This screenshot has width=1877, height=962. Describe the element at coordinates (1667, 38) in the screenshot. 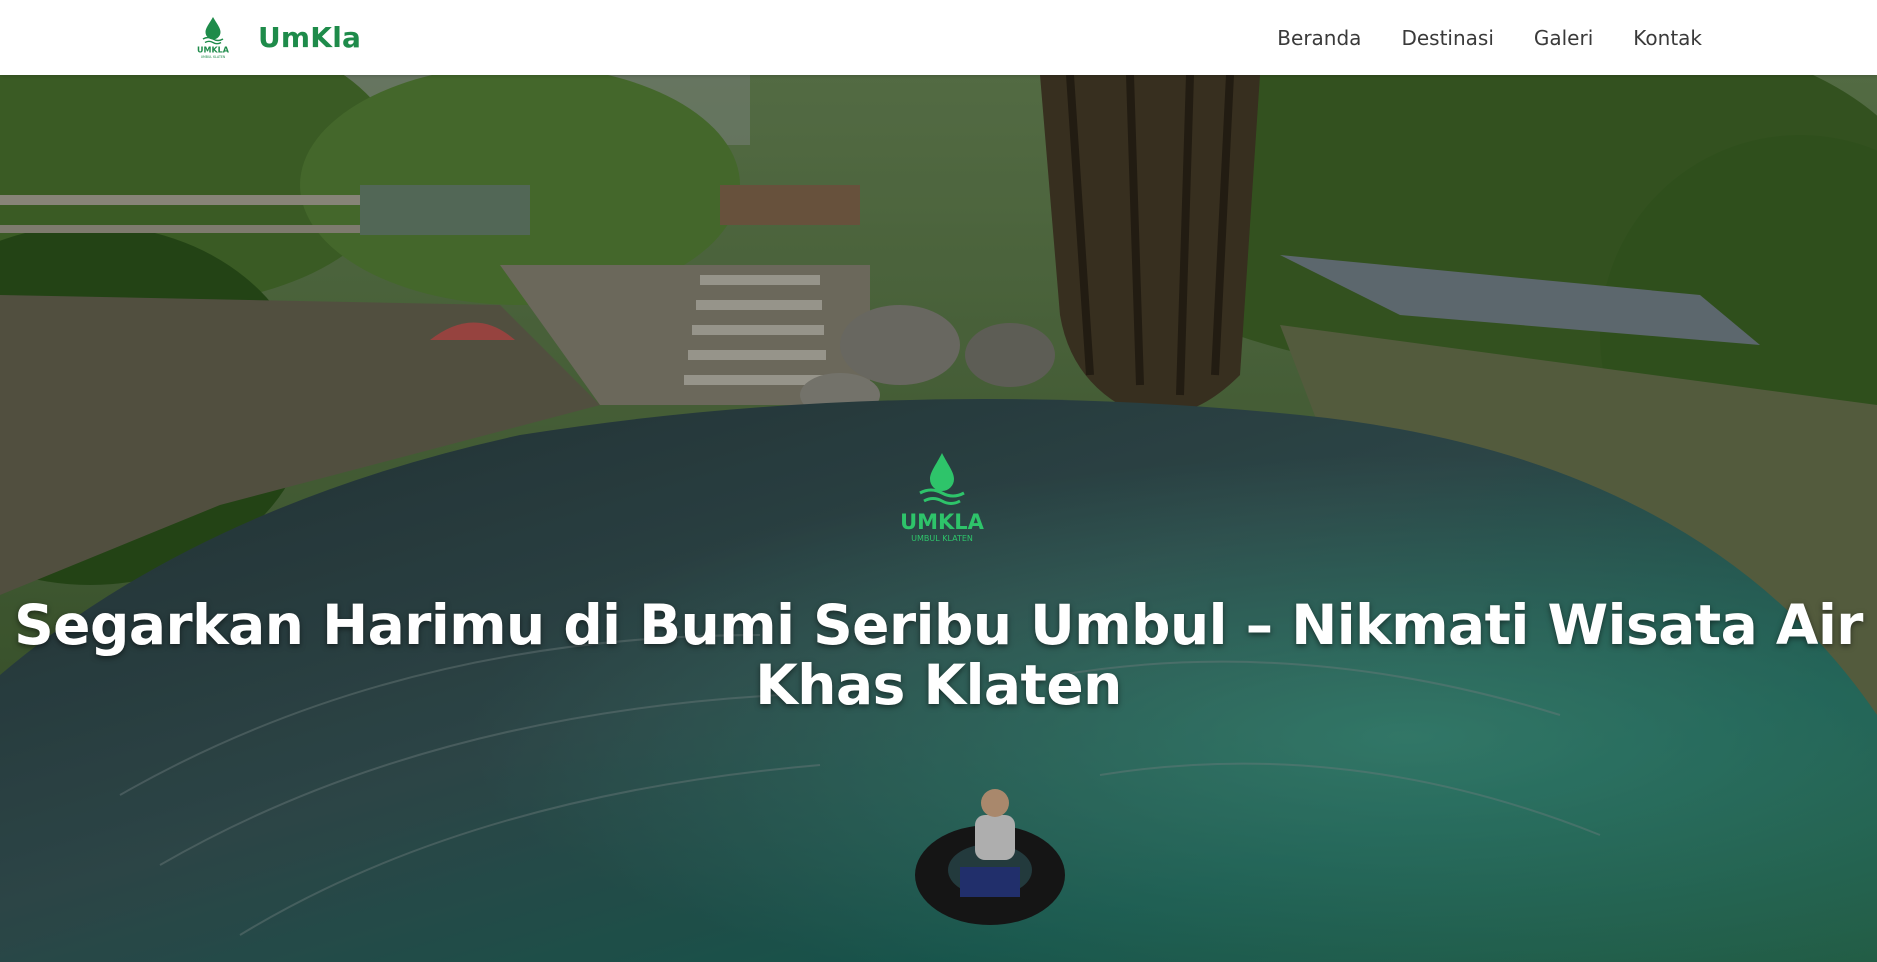

I see `nav-link-kontak: Kontak` at that location.